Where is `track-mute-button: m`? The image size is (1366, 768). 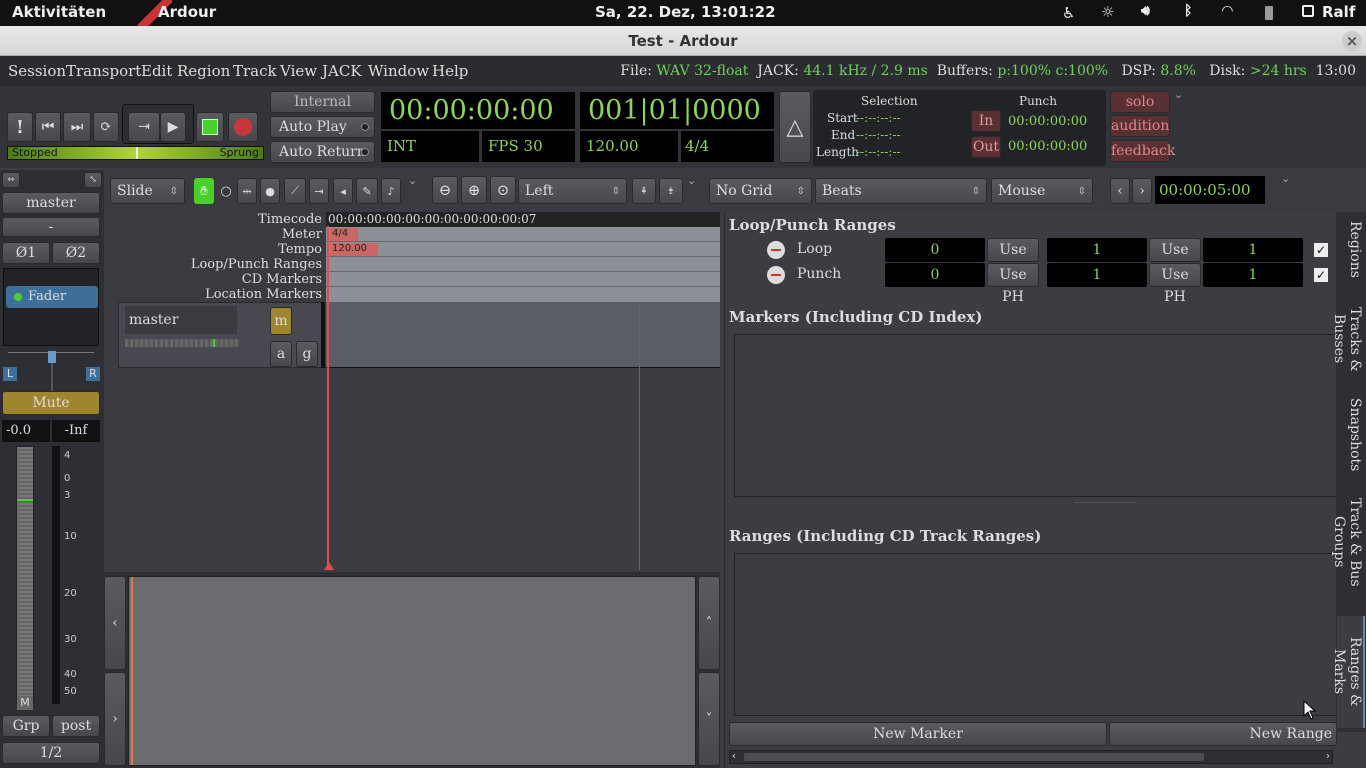 track-mute-button: m is located at coordinates (281, 321).